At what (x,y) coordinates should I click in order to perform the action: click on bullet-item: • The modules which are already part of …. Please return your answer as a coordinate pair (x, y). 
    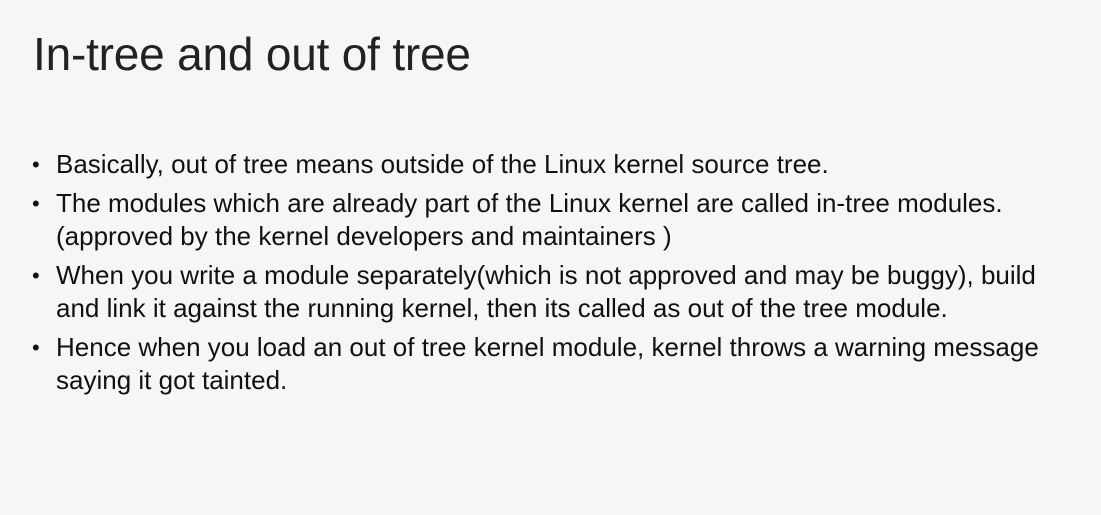
    Looking at the image, I should click on (552, 220).